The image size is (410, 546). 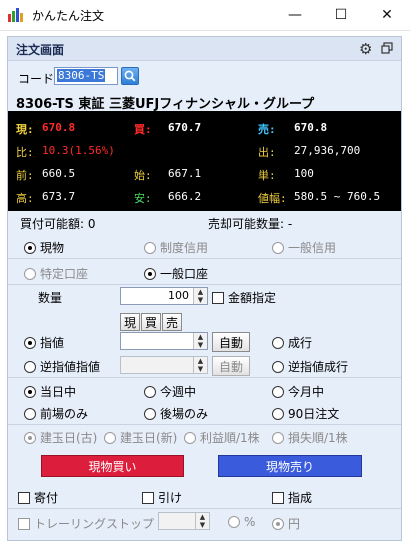 I want to click on gear-icon: ⚙, so click(x=365, y=49).